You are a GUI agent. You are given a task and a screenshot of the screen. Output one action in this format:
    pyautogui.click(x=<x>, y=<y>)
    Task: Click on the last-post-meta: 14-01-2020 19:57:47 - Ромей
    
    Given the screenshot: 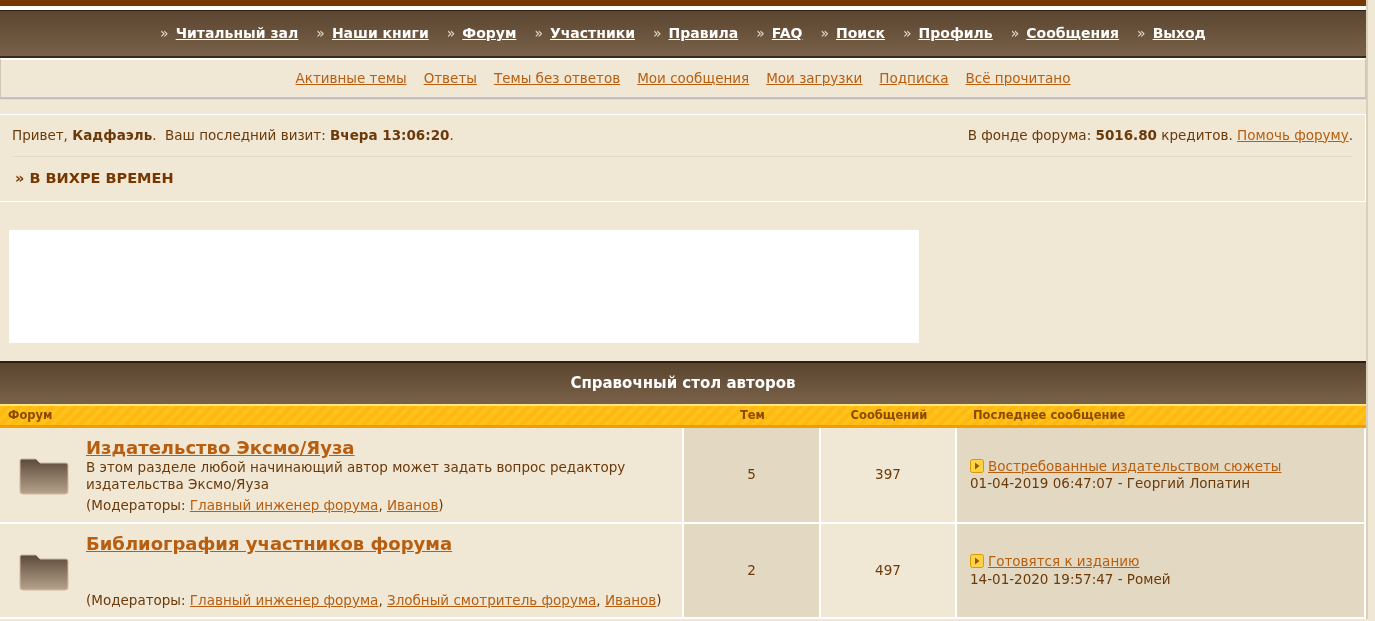 What is the action you would take?
    pyautogui.click(x=1071, y=579)
    